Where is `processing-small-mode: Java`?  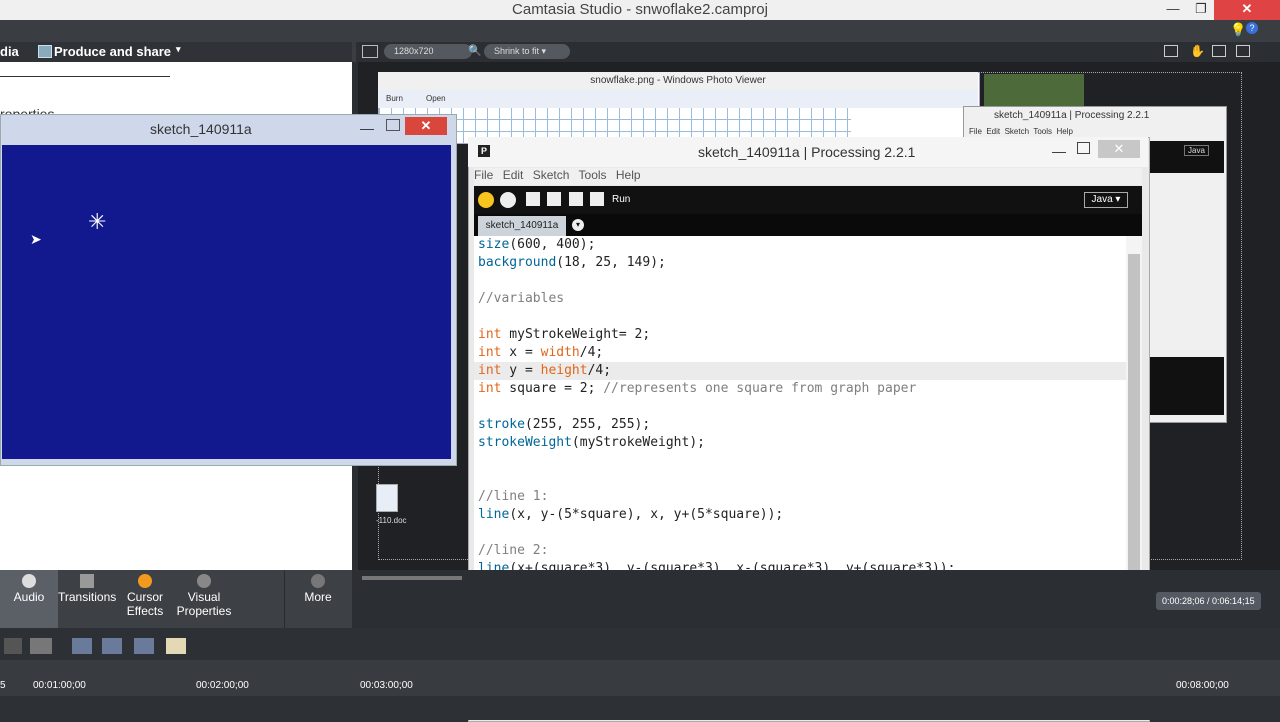 processing-small-mode: Java is located at coordinates (1196, 150).